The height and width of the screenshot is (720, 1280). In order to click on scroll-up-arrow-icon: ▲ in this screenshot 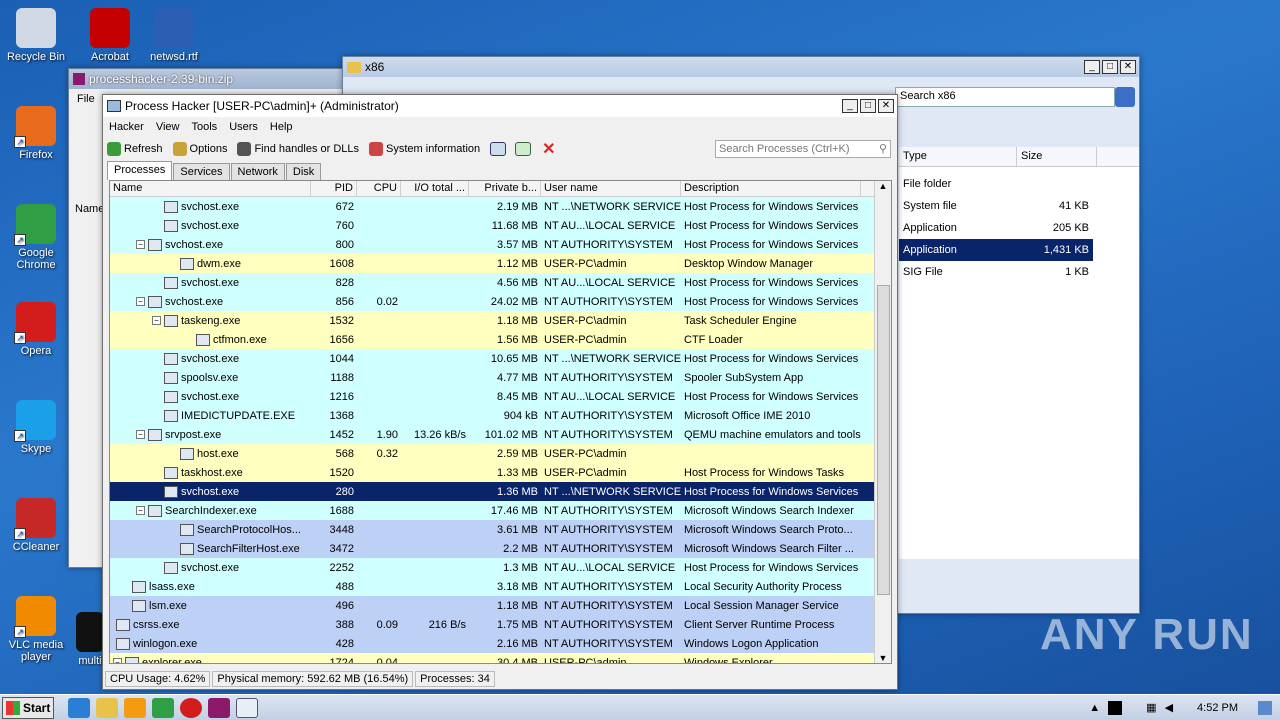, I will do `click(883, 186)`.